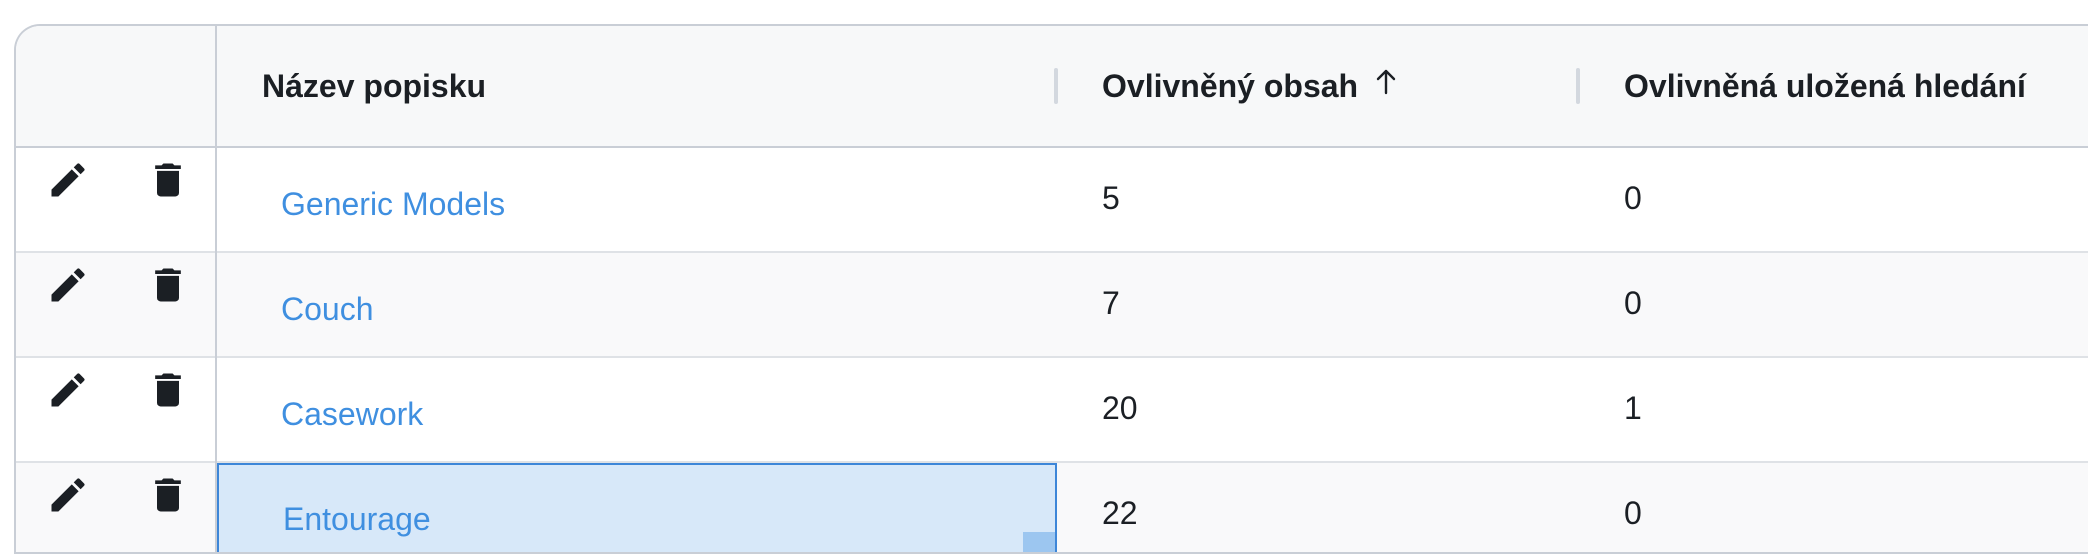 The height and width of the screenshot is (560, 2088). Describe the element at coordinates (1633, 408) in the screenshot. I see `affected-saved-searches-cell: 1` at that location.